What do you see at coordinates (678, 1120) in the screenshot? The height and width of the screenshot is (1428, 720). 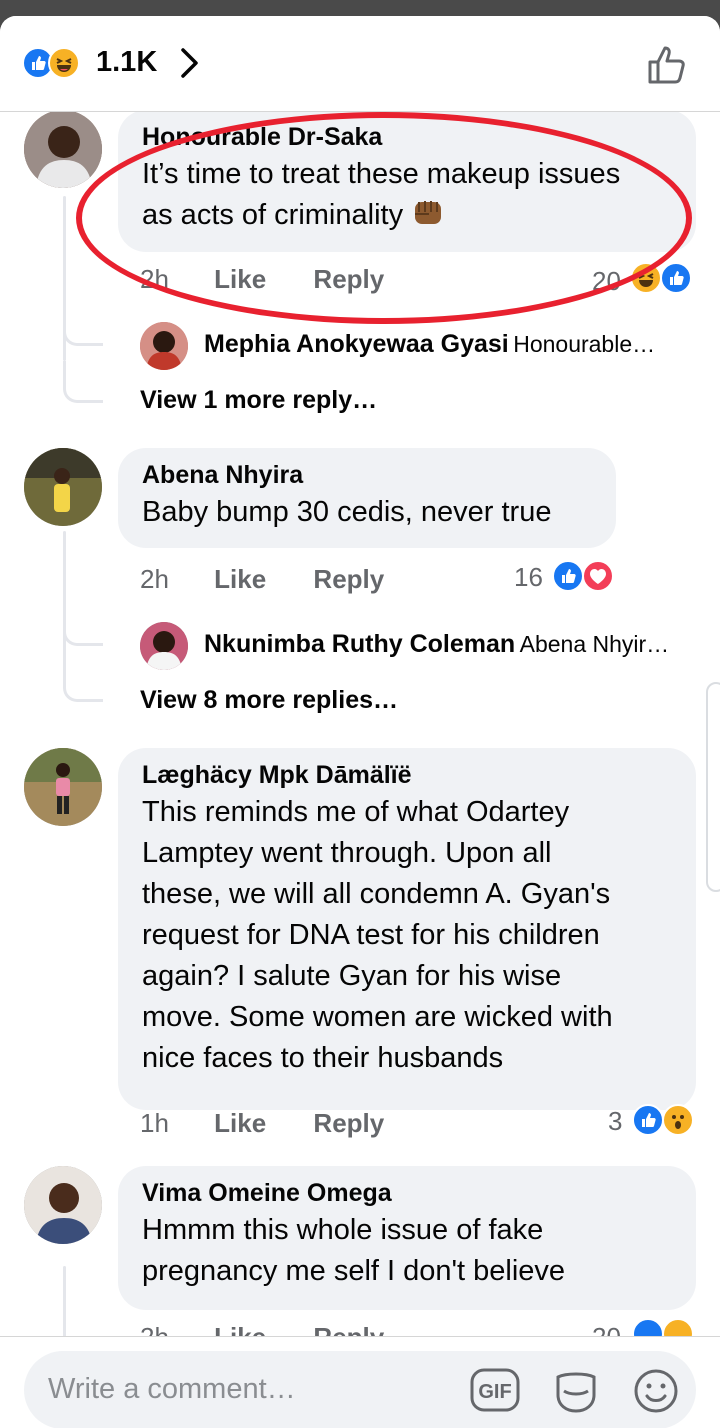 I see `wow-reaction-icon` at bounding box center [678, 1120].